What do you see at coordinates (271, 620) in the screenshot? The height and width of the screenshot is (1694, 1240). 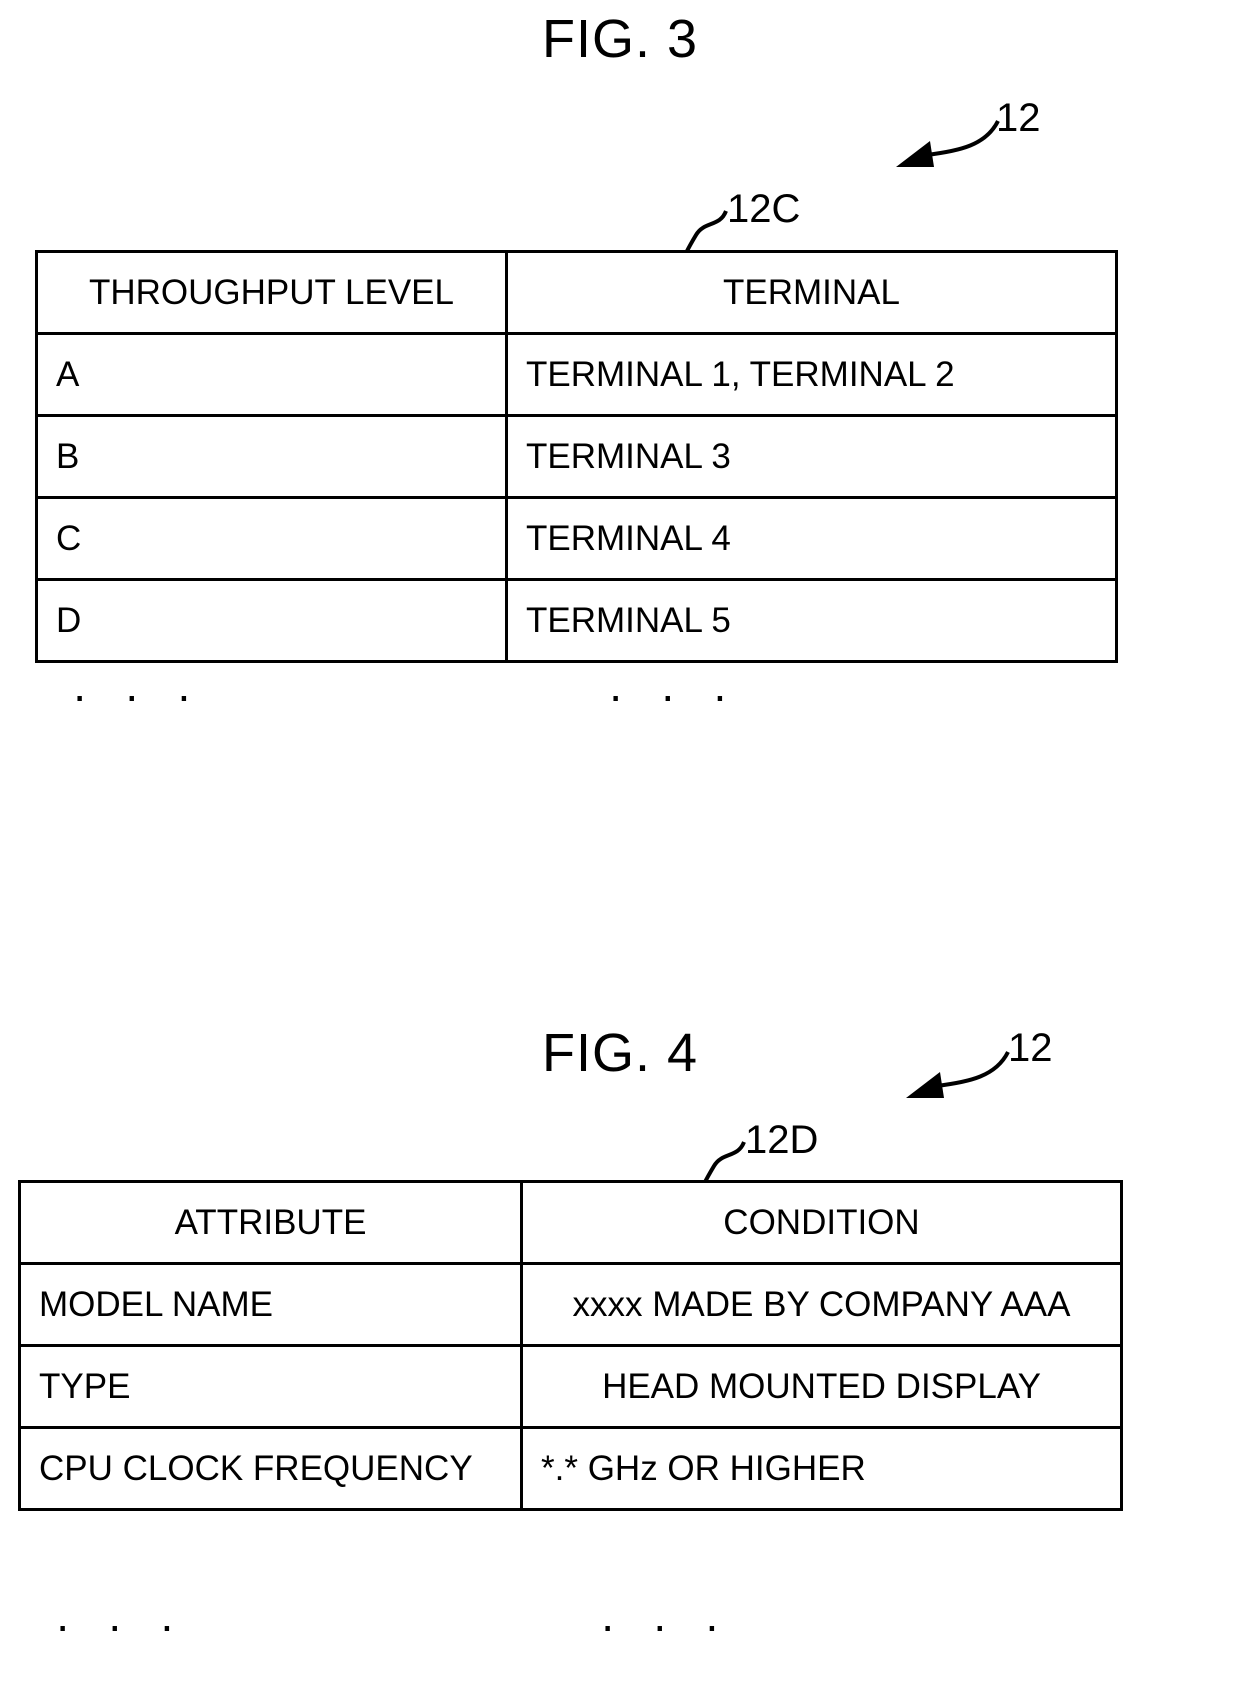 I see `cell-throughput-level: D` at bounding box center [271, 620].